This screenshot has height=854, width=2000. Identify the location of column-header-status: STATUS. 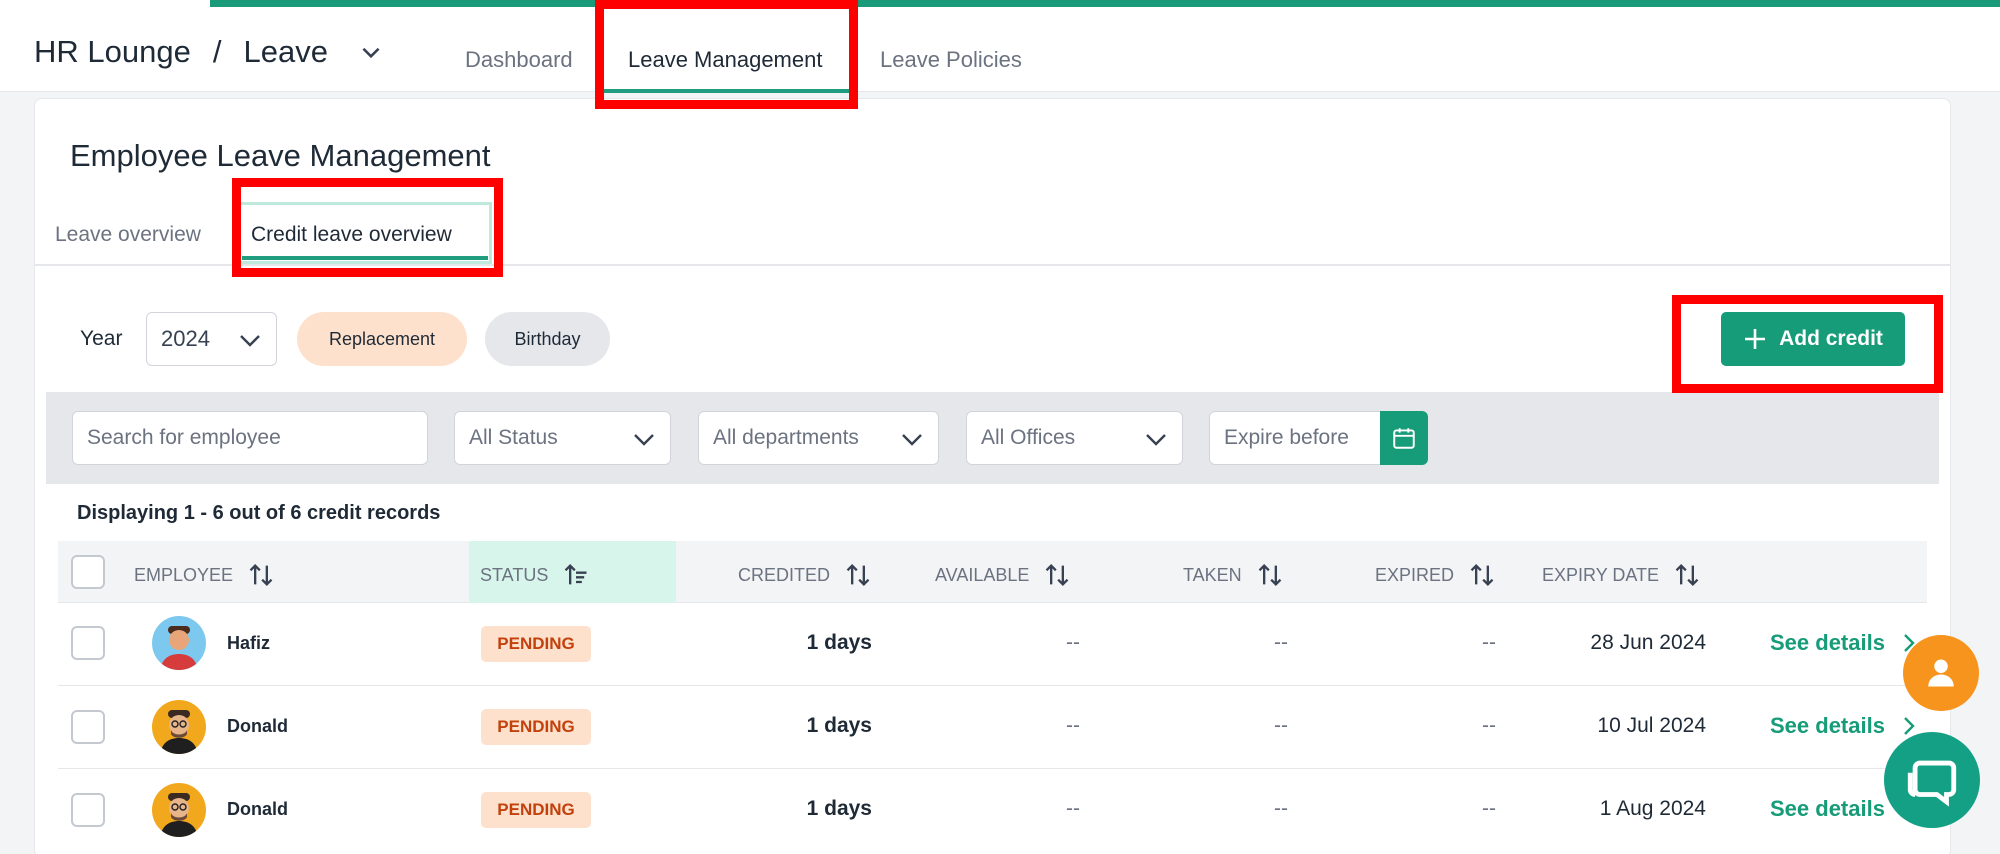
(535, 575).